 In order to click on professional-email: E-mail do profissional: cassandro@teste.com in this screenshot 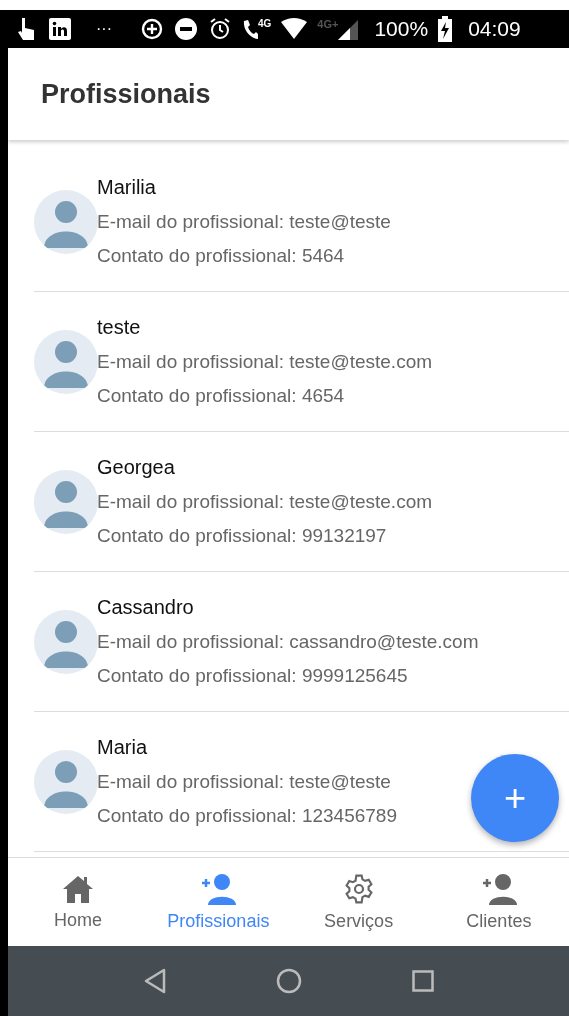, I will do `click(288, 642)`.